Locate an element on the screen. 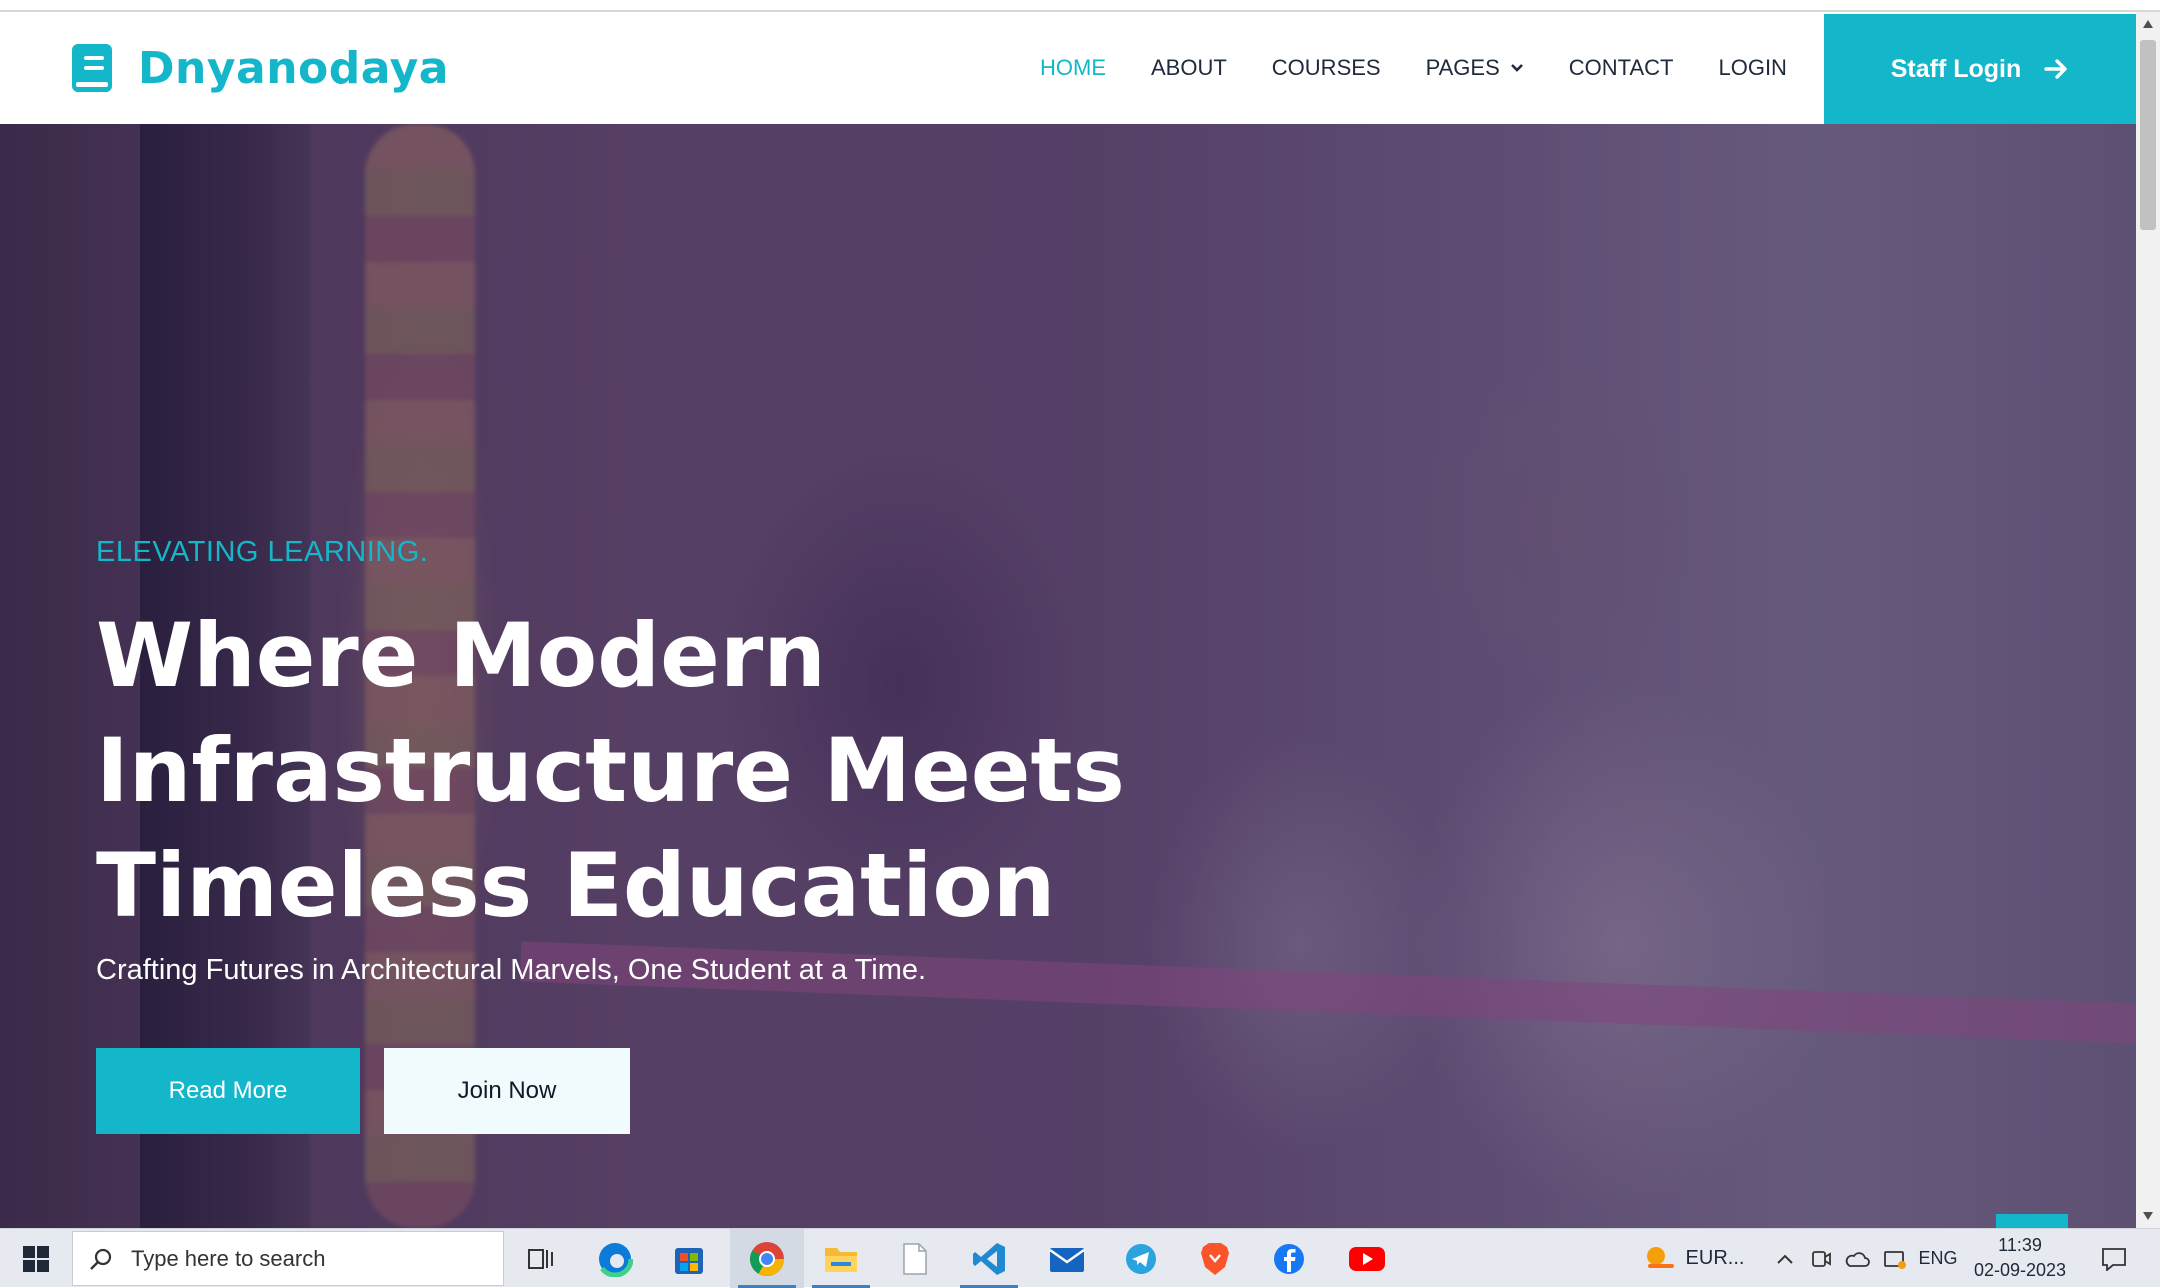 This screenshot has width=2160, height=1288. taskbar-store is located at coordinates (689, 1258).